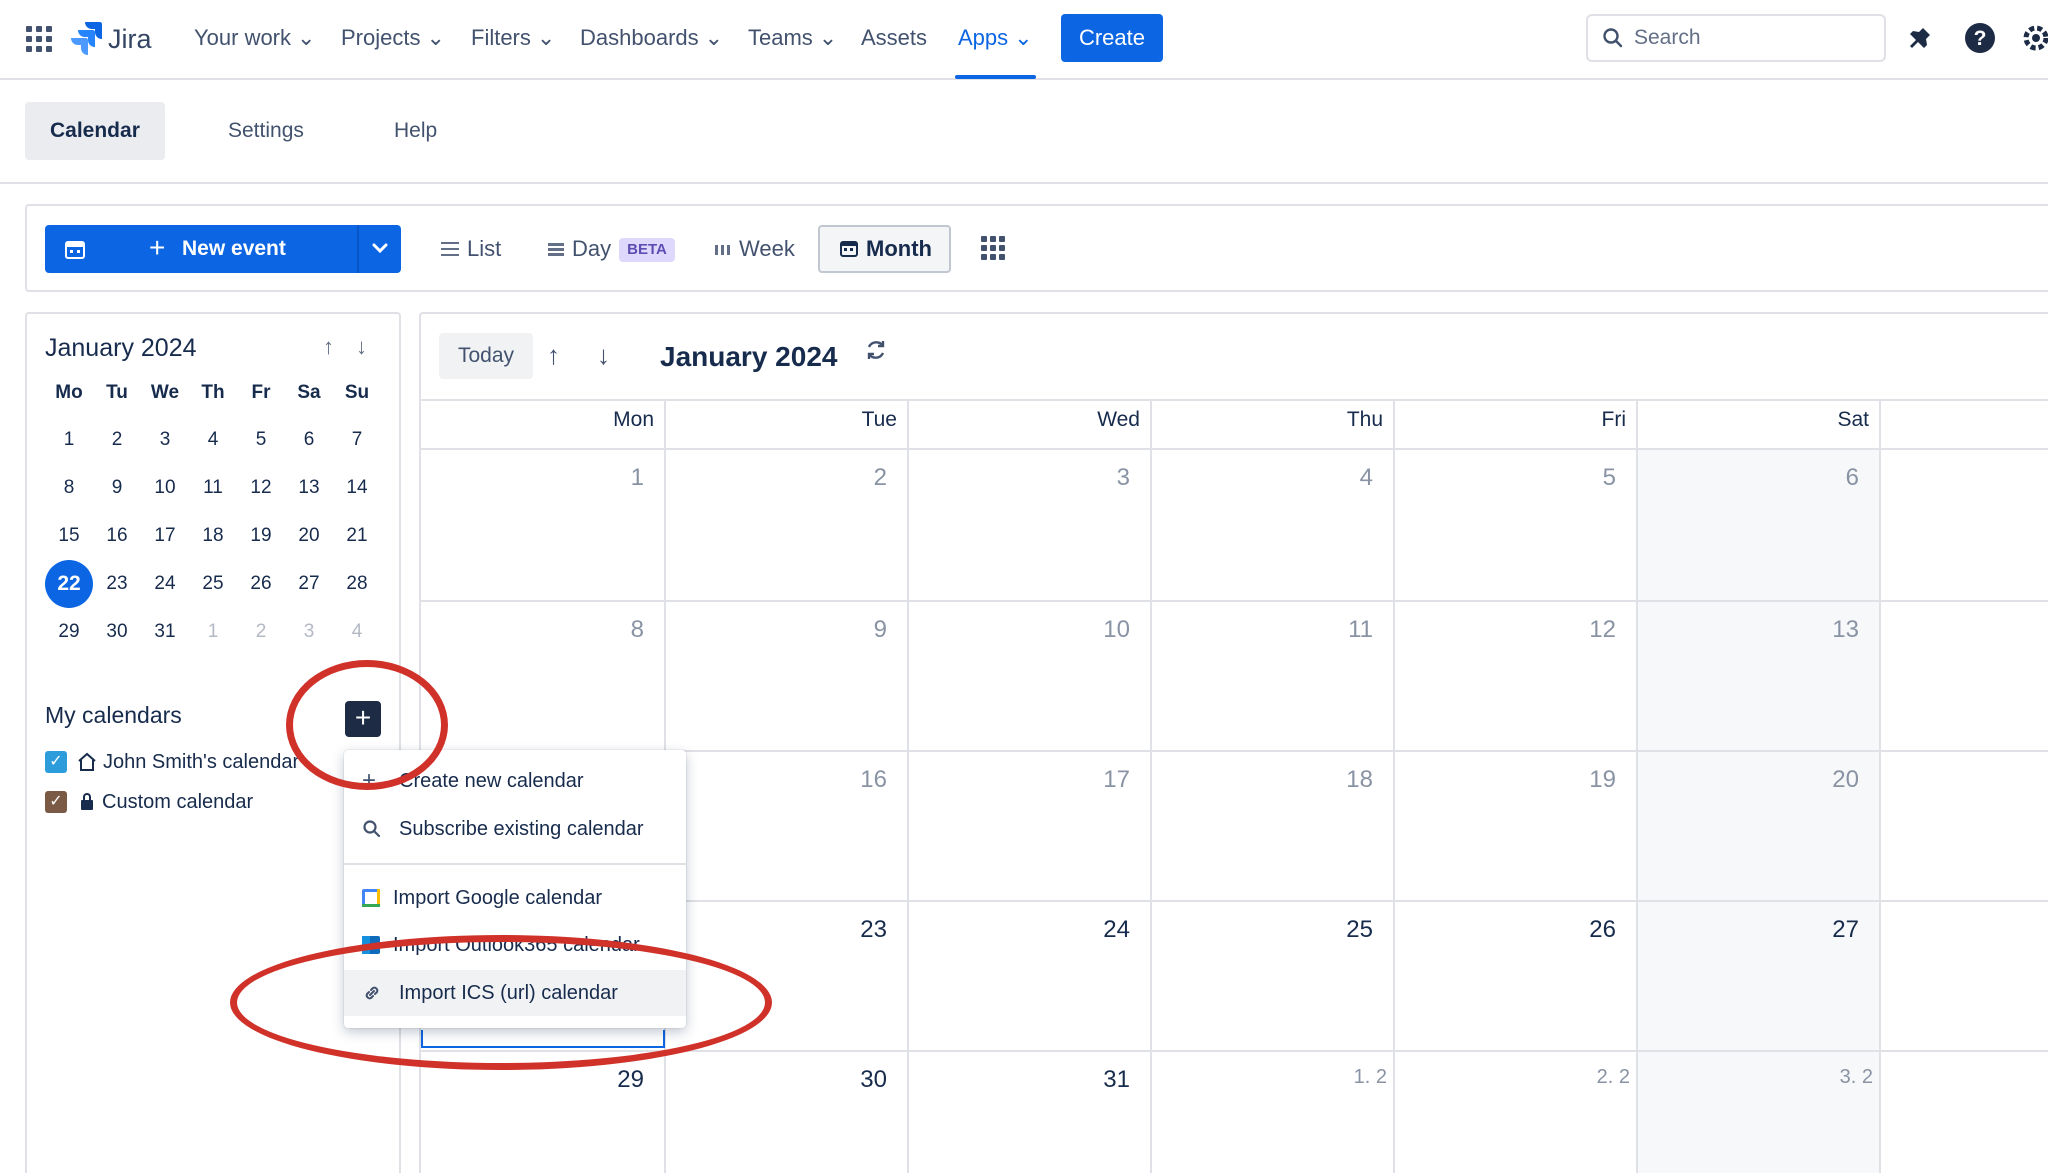  Describe the element at coordinates (543, 1039) in the screenshot. I see `selected-day-cell` at that location.